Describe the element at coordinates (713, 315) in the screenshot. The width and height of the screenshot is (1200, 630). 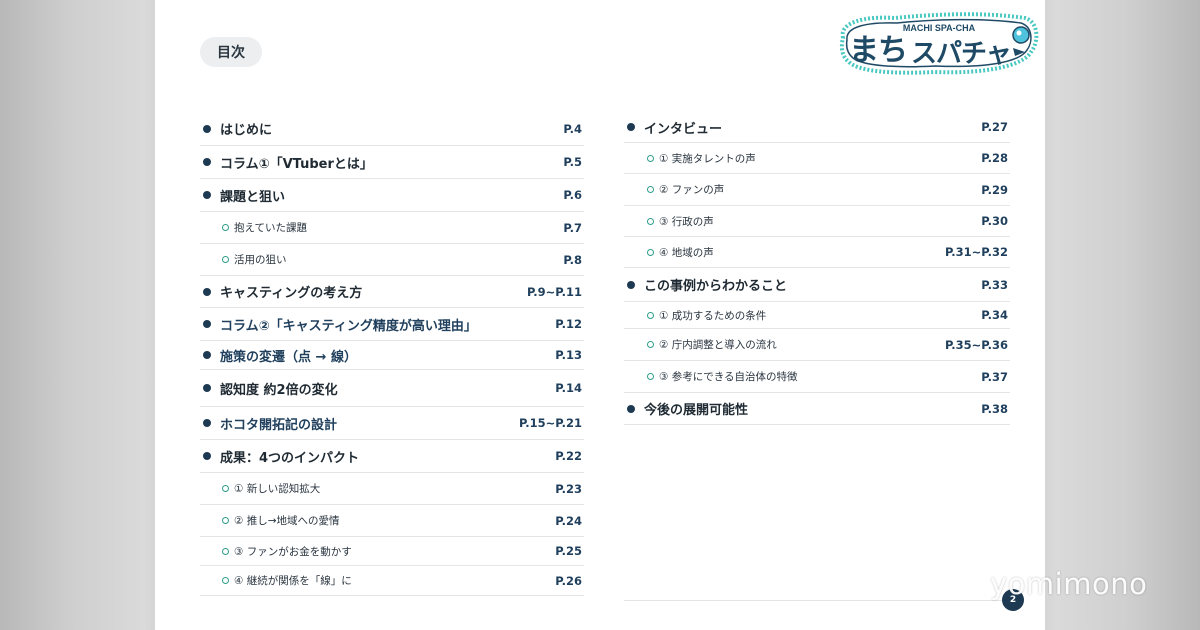
I see `toc-item-label: ① 成功するための条件` at that location.